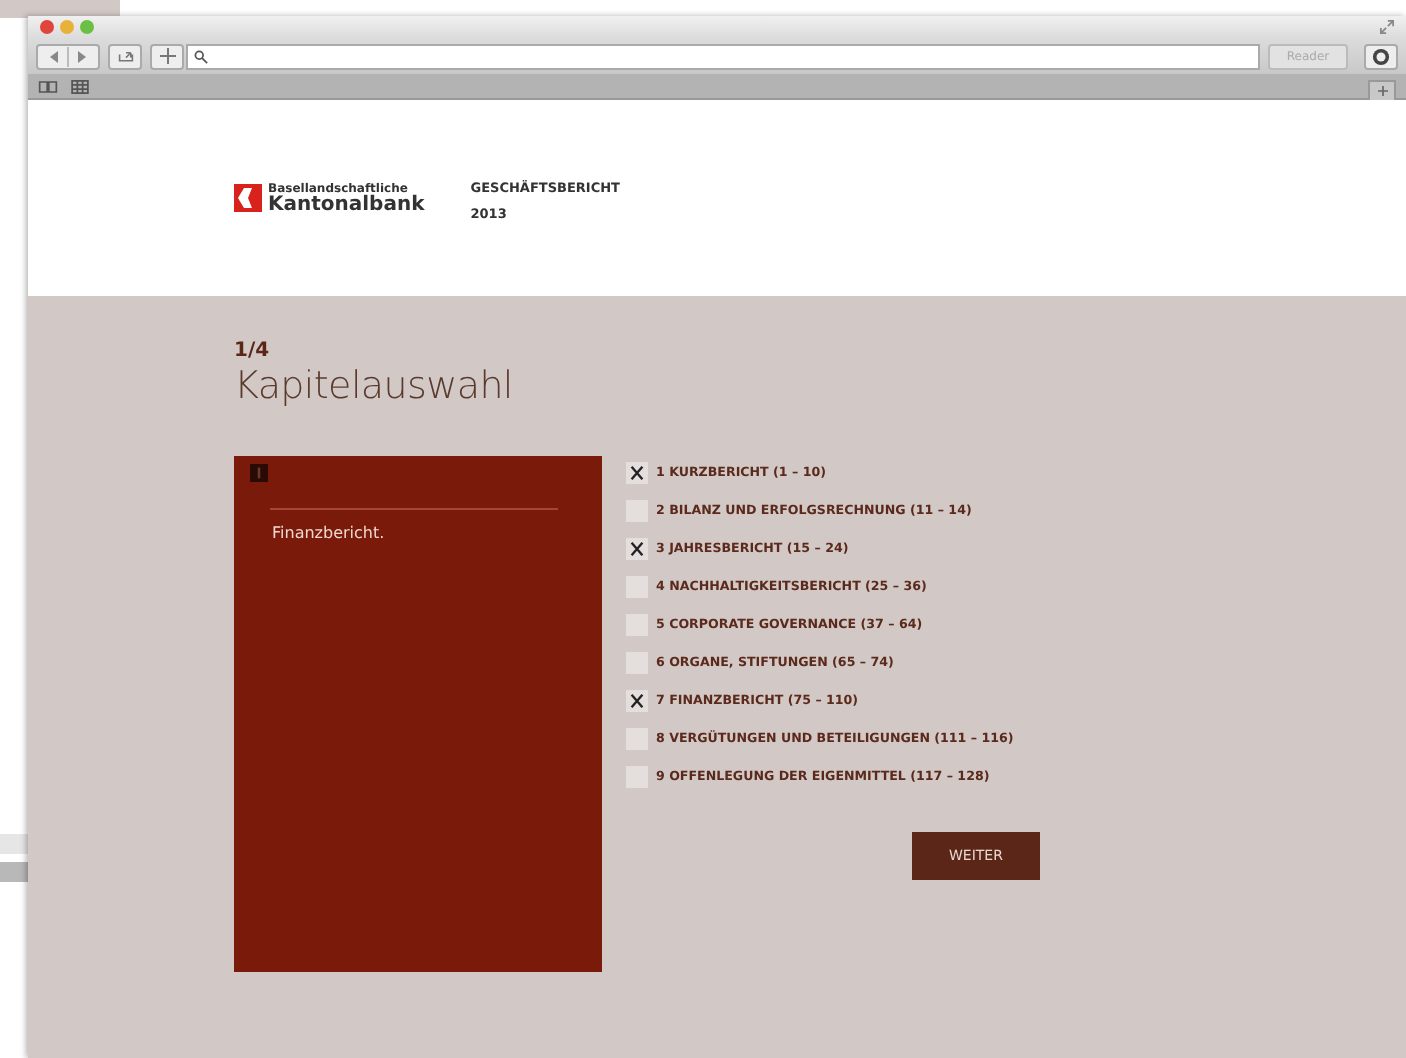 The width and height of the screenshot is (1406, 1058). What do you see at coordinates (48, 86) in the screenshot?
I see `book-icon` at bounding box center [48, 86].